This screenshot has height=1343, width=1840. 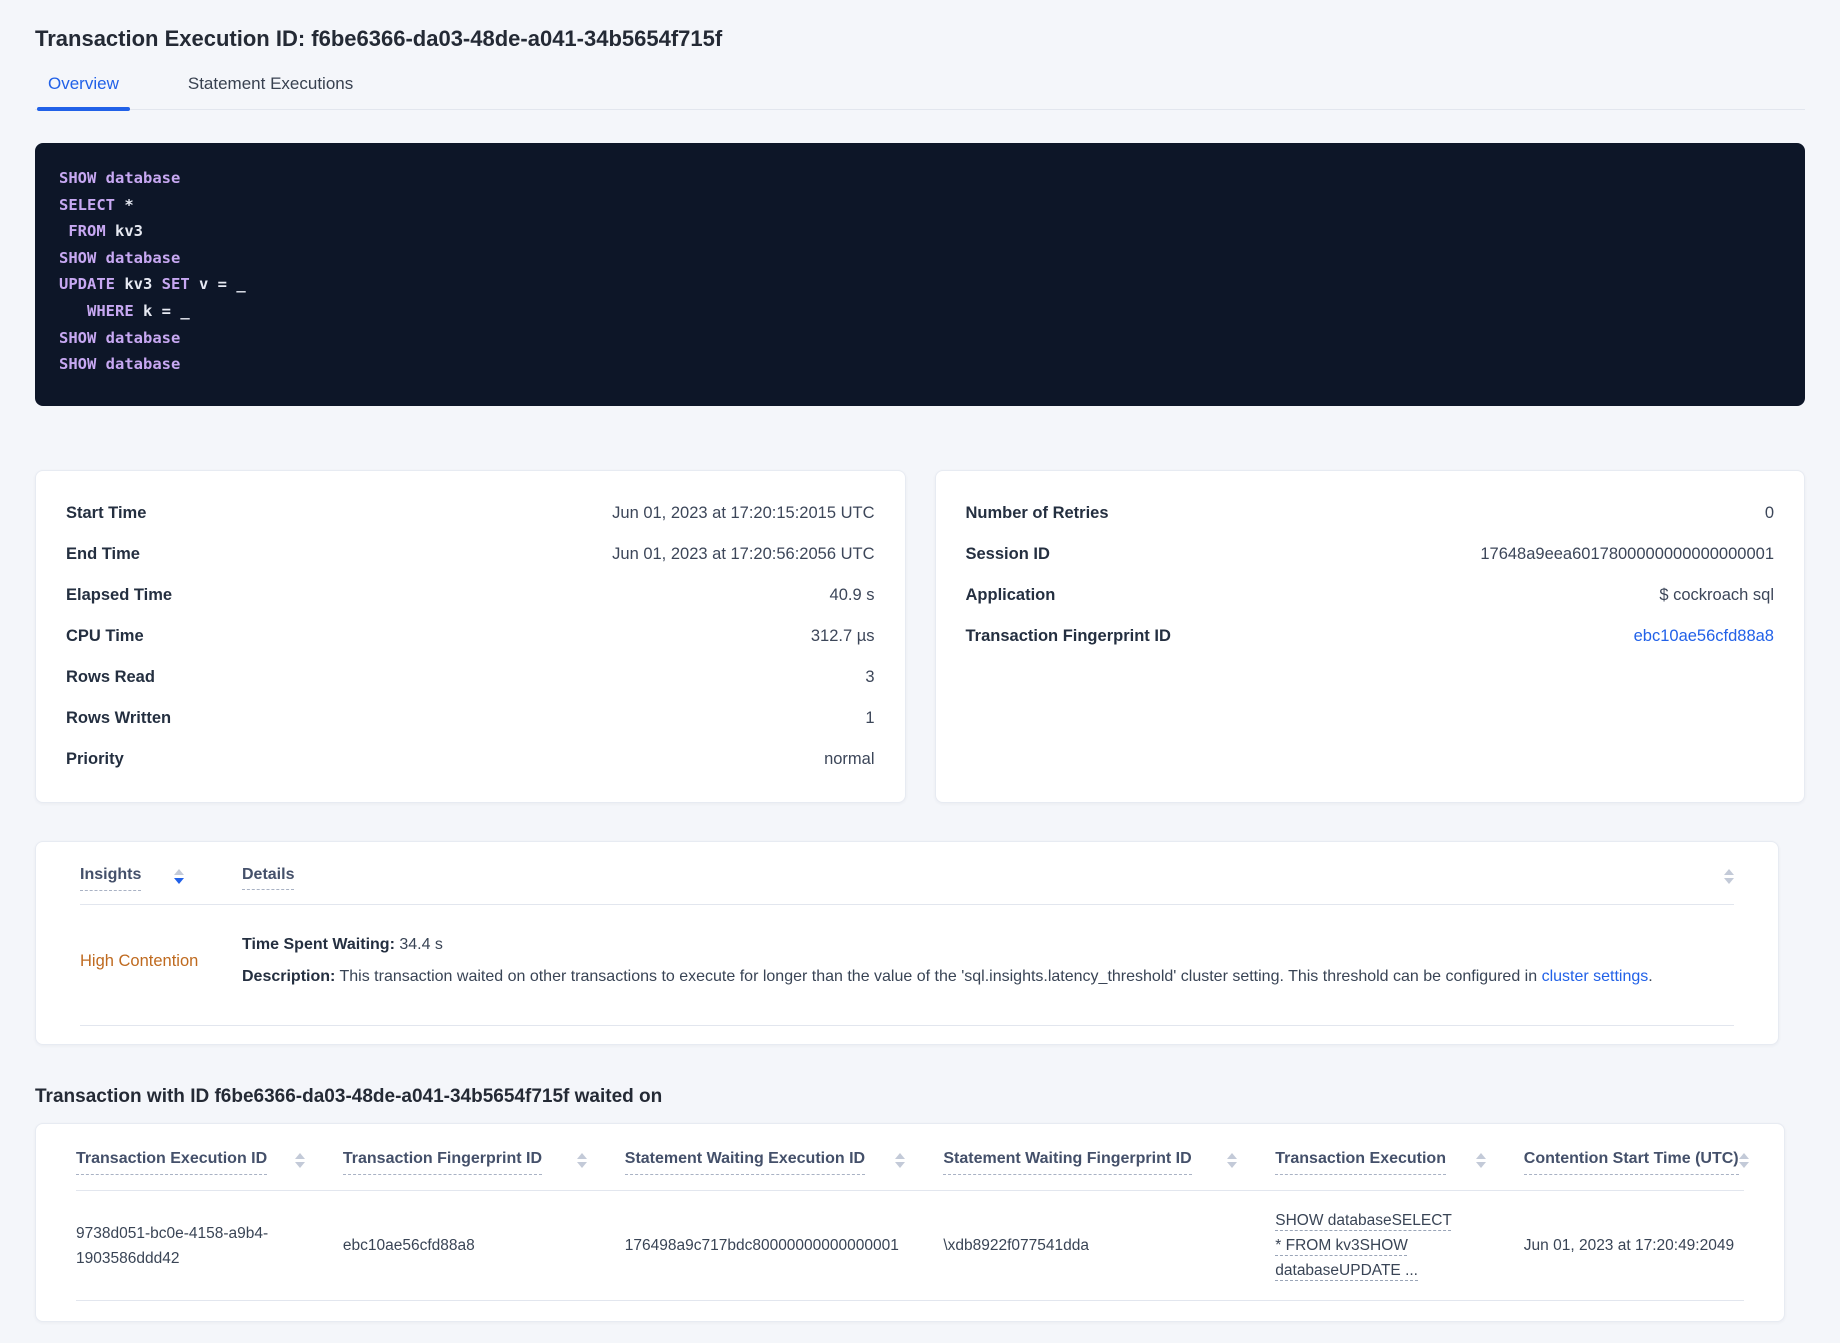 What do you see at coordinates (1399, 1162) in the screenshot?
I see `column-header-transaction-execution: Transaction Execution` at bounding box center [1399, 1162].